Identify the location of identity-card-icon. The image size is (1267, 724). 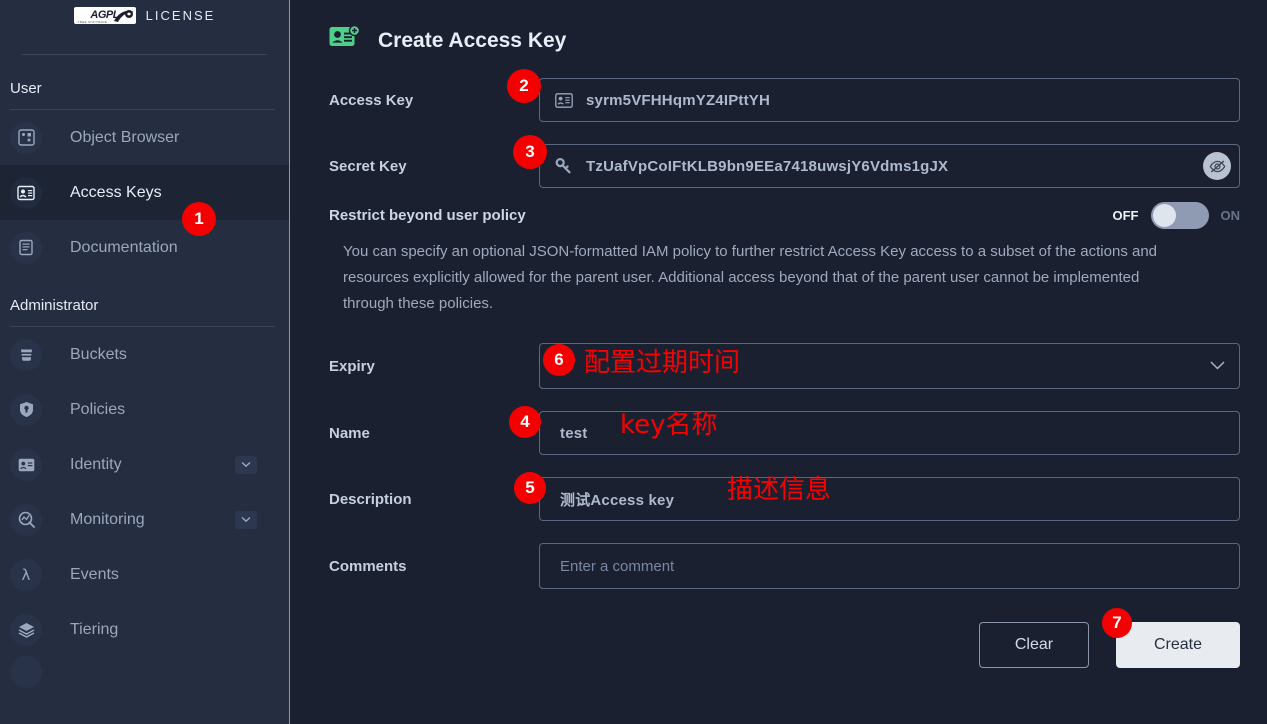
(26, 464).